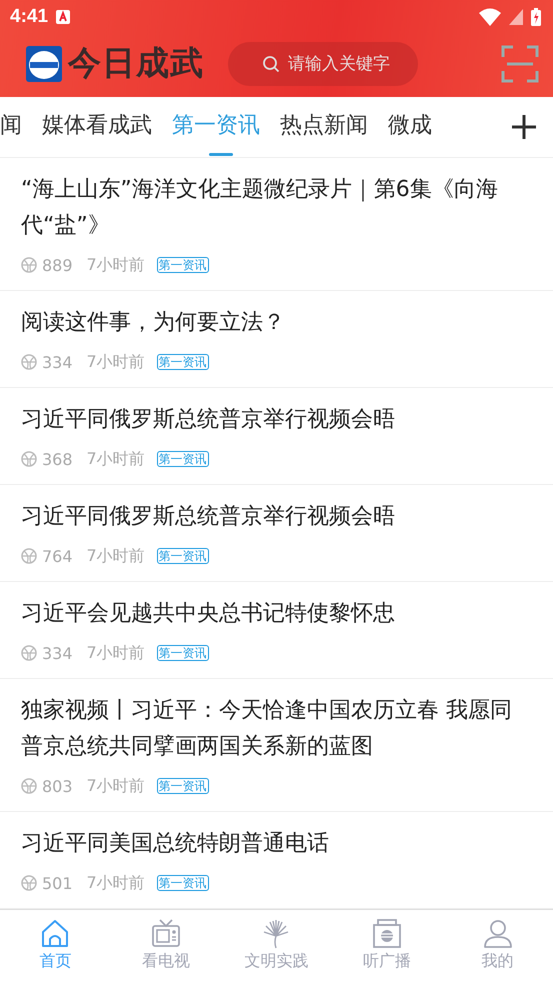 This screenshot has height=984, width=553. I want to click on article-title: 阅读这件事，为何要立法？, so click(277, 323).